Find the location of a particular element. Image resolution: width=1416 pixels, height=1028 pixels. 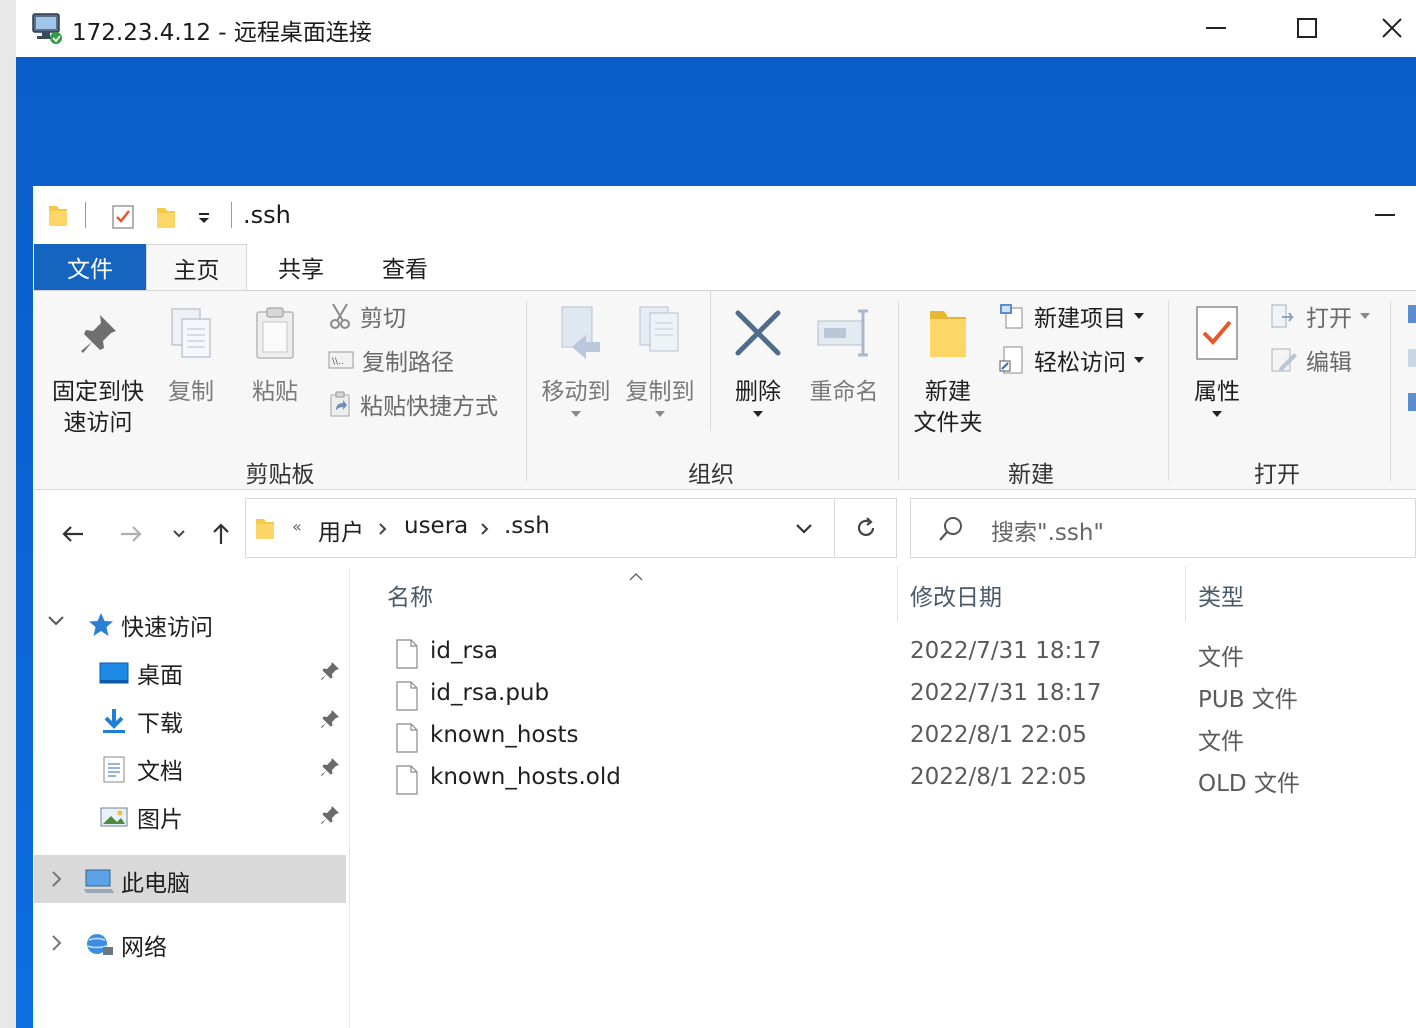

up-button is located at coordinates (221, 534).